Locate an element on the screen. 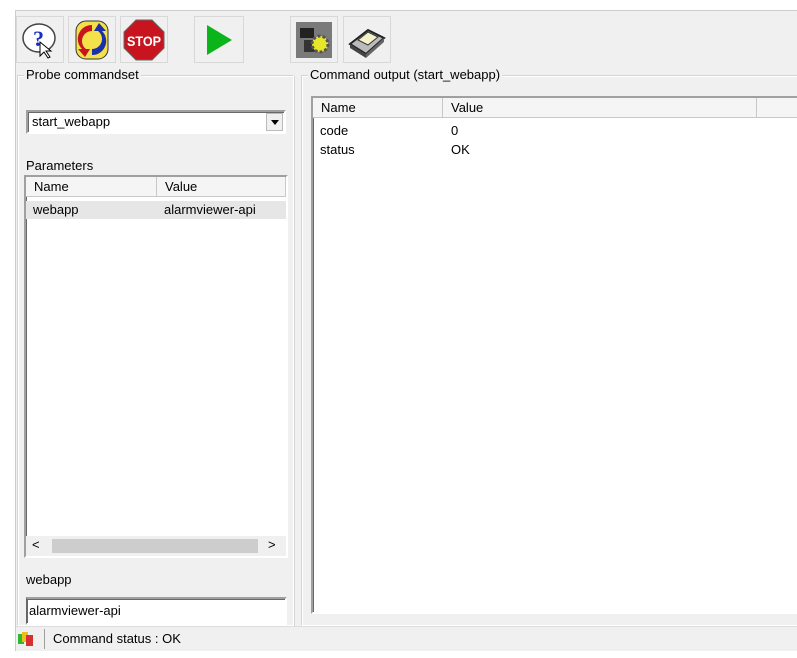 The height and width of the screenshot is (658, 797). scroll-left-icon: < is located at coordinates (36, 544).